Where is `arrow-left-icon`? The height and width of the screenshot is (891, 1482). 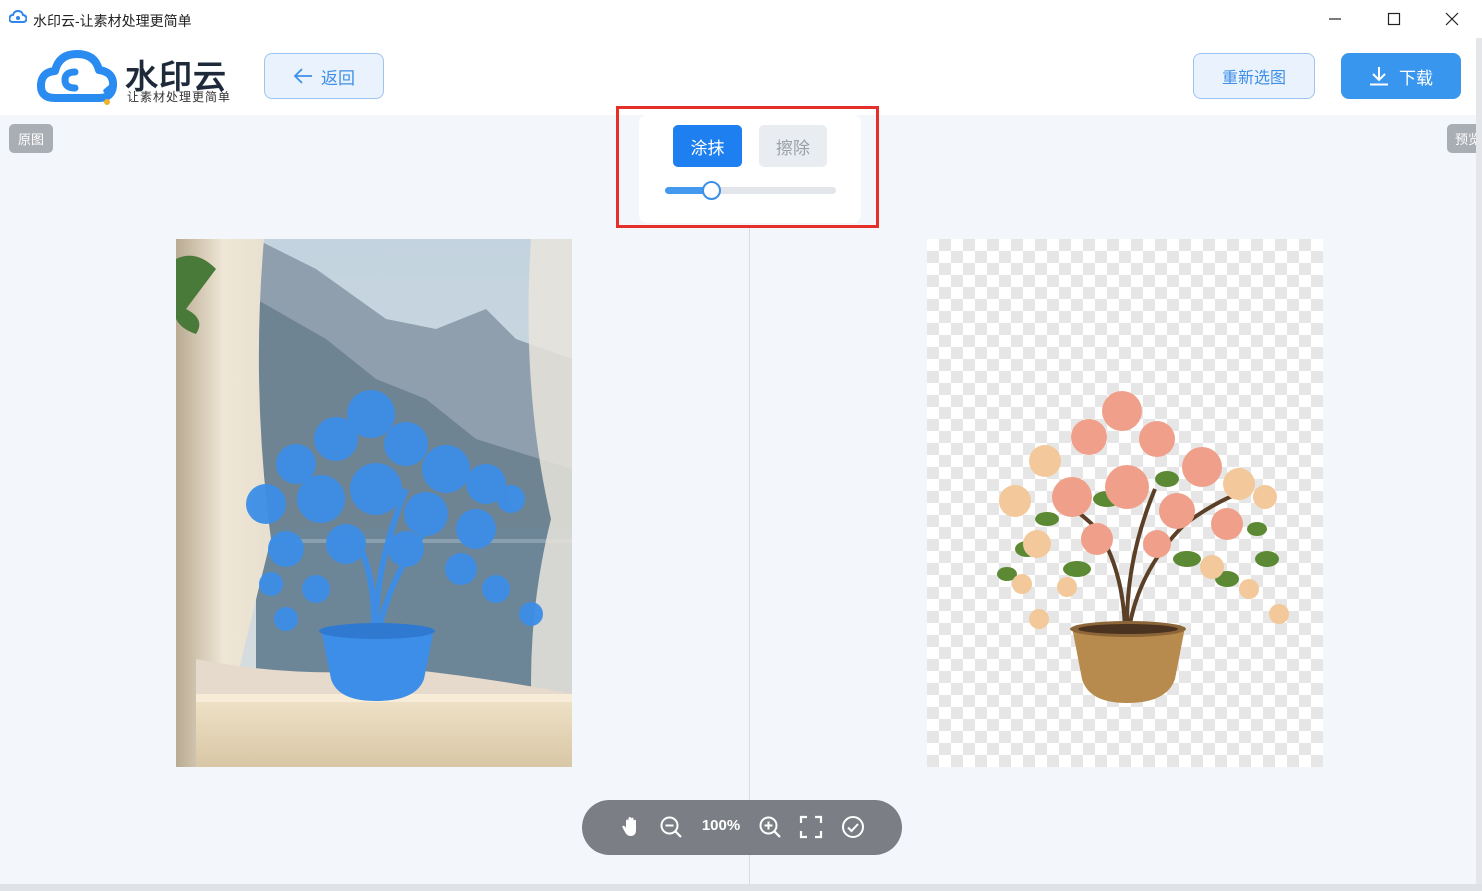
arrow-left-icon is located at coordinates (302, 76).